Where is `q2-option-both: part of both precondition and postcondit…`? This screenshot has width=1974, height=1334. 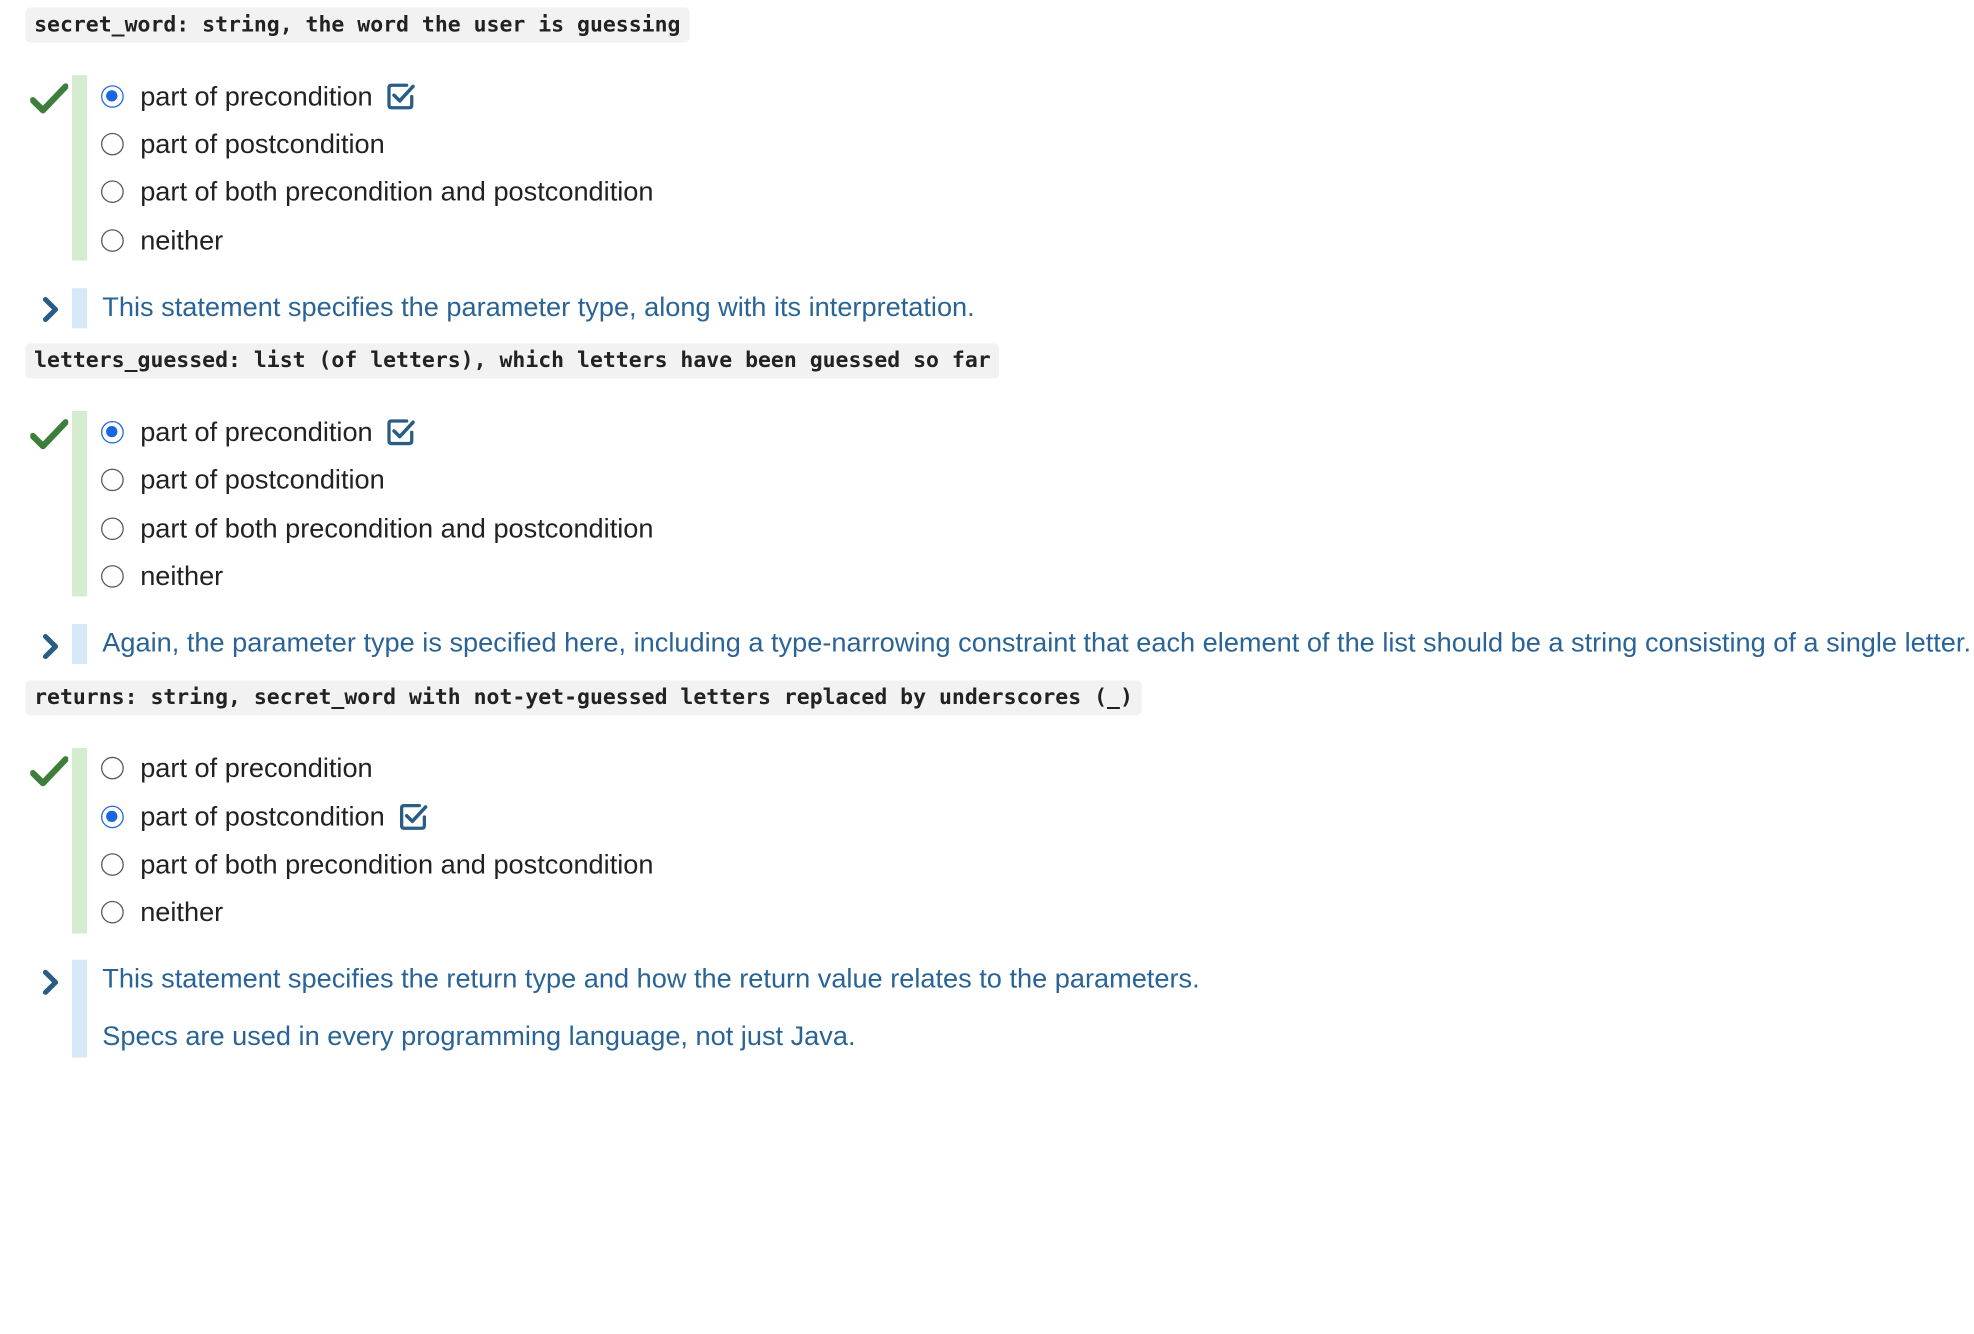 q2-option-both: part of both precondition and postcondit… is located at coordinates (377, 529).